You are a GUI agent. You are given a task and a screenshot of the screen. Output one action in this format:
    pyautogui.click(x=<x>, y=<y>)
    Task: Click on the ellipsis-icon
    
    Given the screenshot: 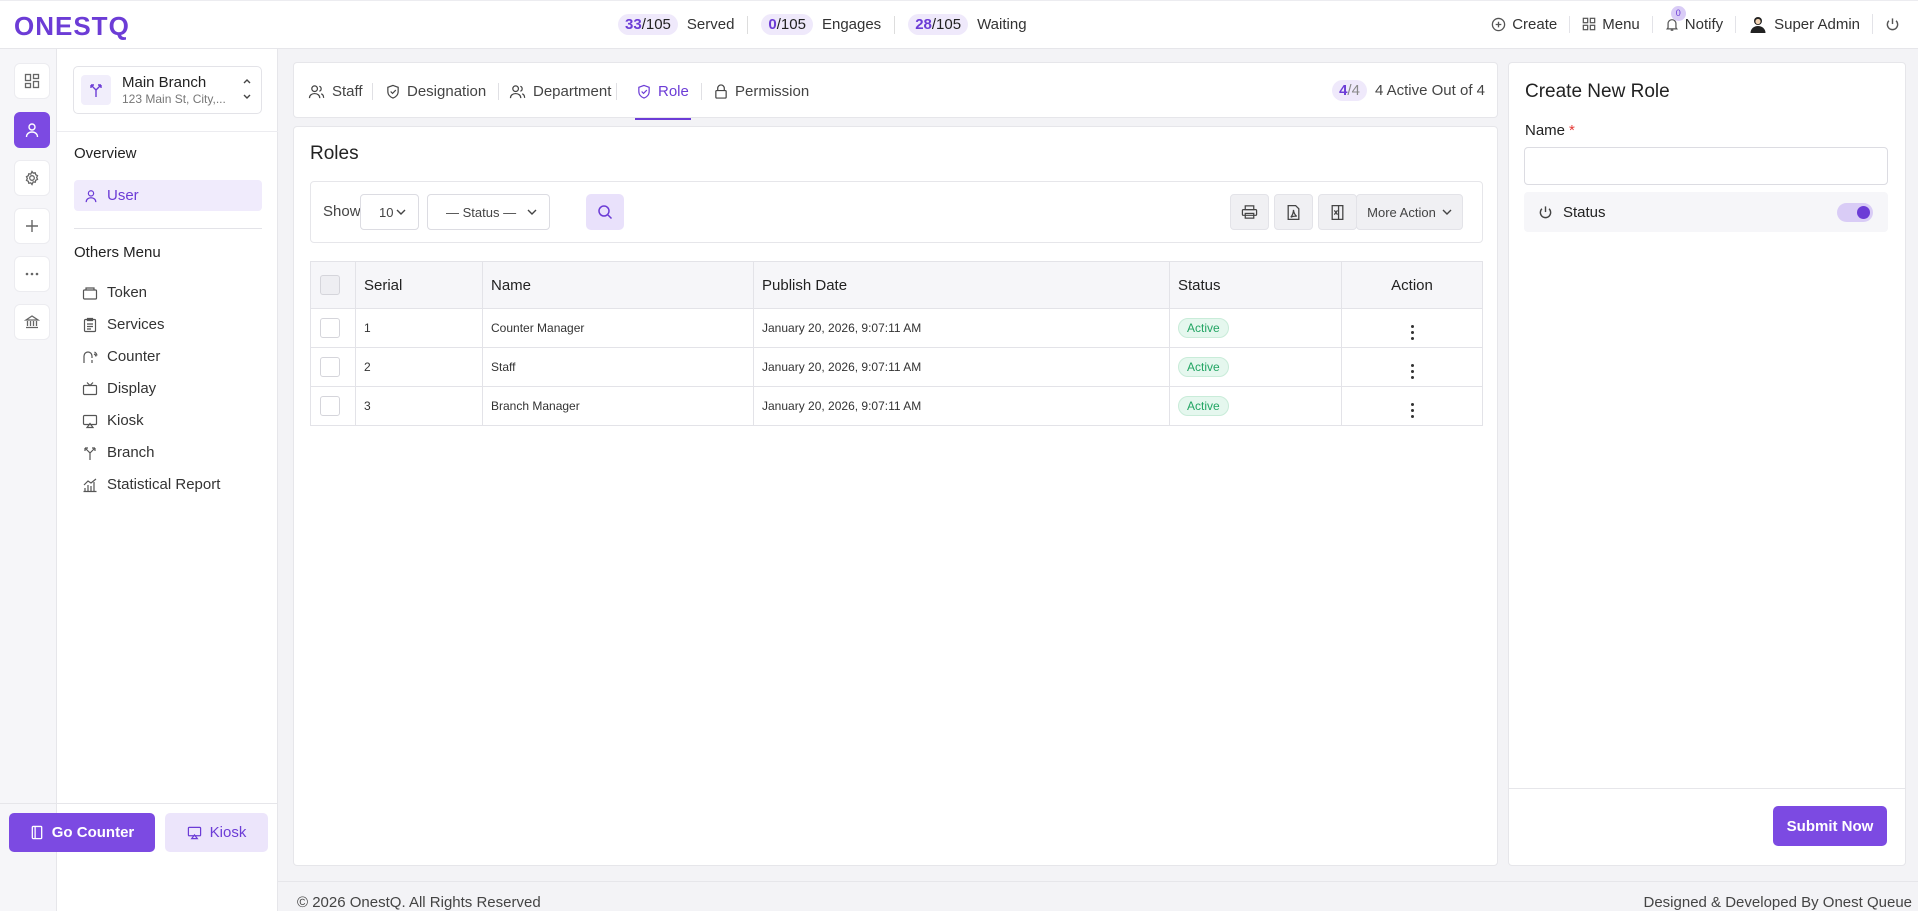 What is the action you would take?
    pyautogui.click(x=32, y=274)
    